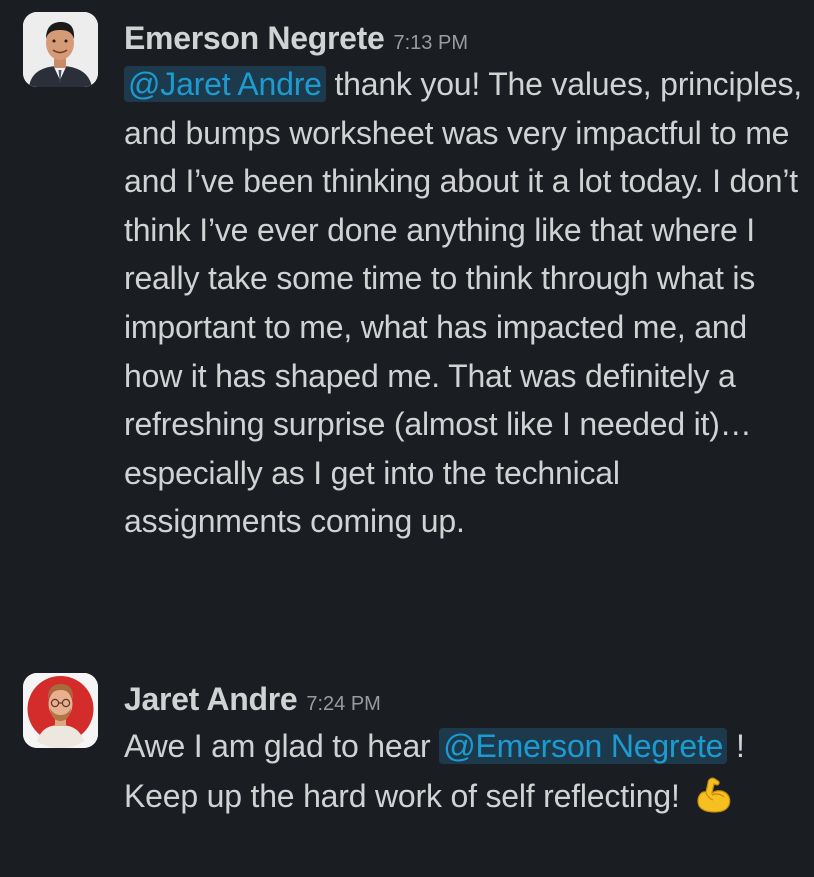 This screenshot has height=877, width=814. What do you see at coordinates (282, 746) in the screenshot?
I see `message-text: Awe I am glad to hear` at bounding box center [282, 746].